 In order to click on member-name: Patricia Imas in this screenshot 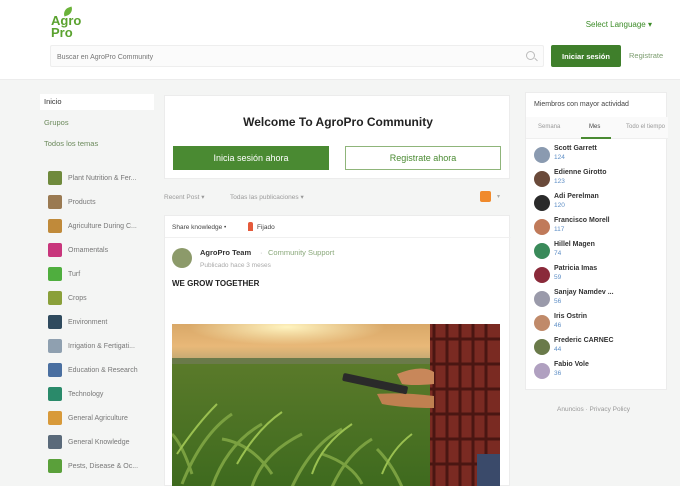, I will do `click(575, 268)`.